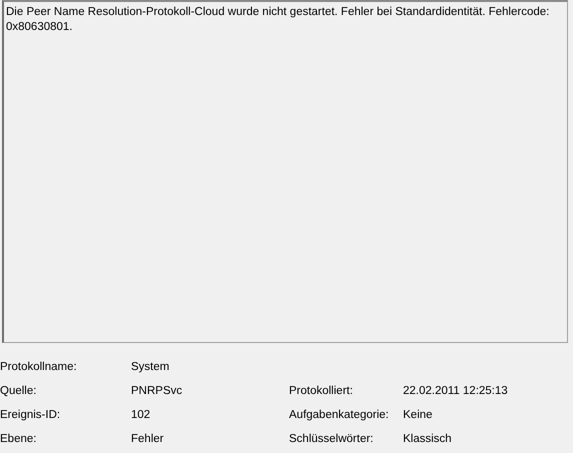  Describe the element at coordinates (278, 19) in the screenshot. I see `event-description: Die Peer Name Resolution-Protokoll-Cloud wurde nicht gestartet. Fehler bei Standardidentität. Fehlercode: 0x80630801.` at that location.